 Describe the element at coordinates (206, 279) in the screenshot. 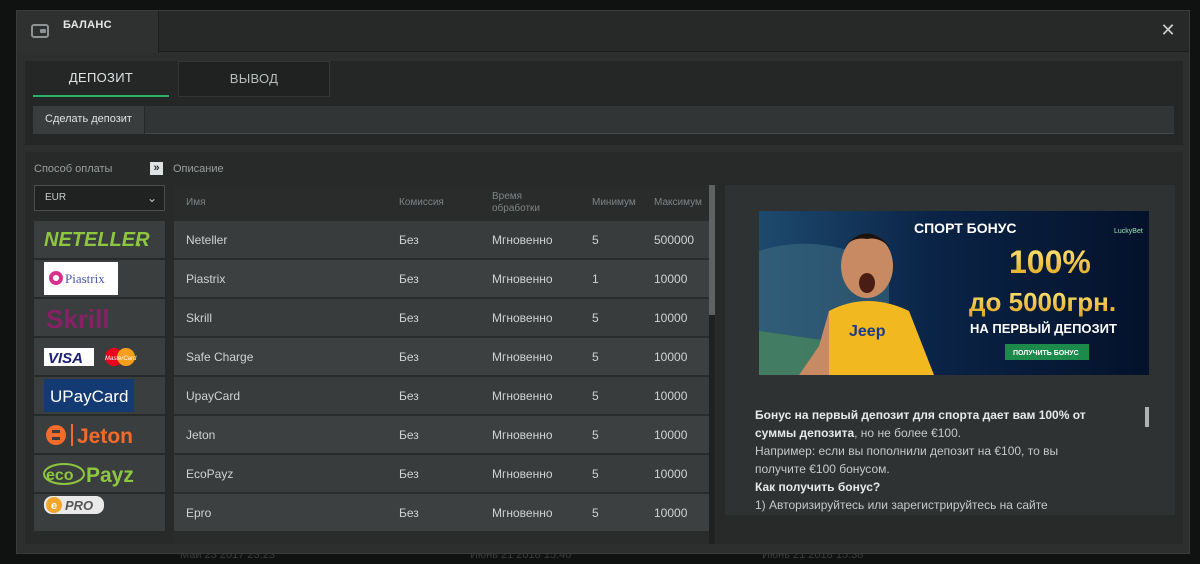

I see `cell-name: Piastrix` at that location.